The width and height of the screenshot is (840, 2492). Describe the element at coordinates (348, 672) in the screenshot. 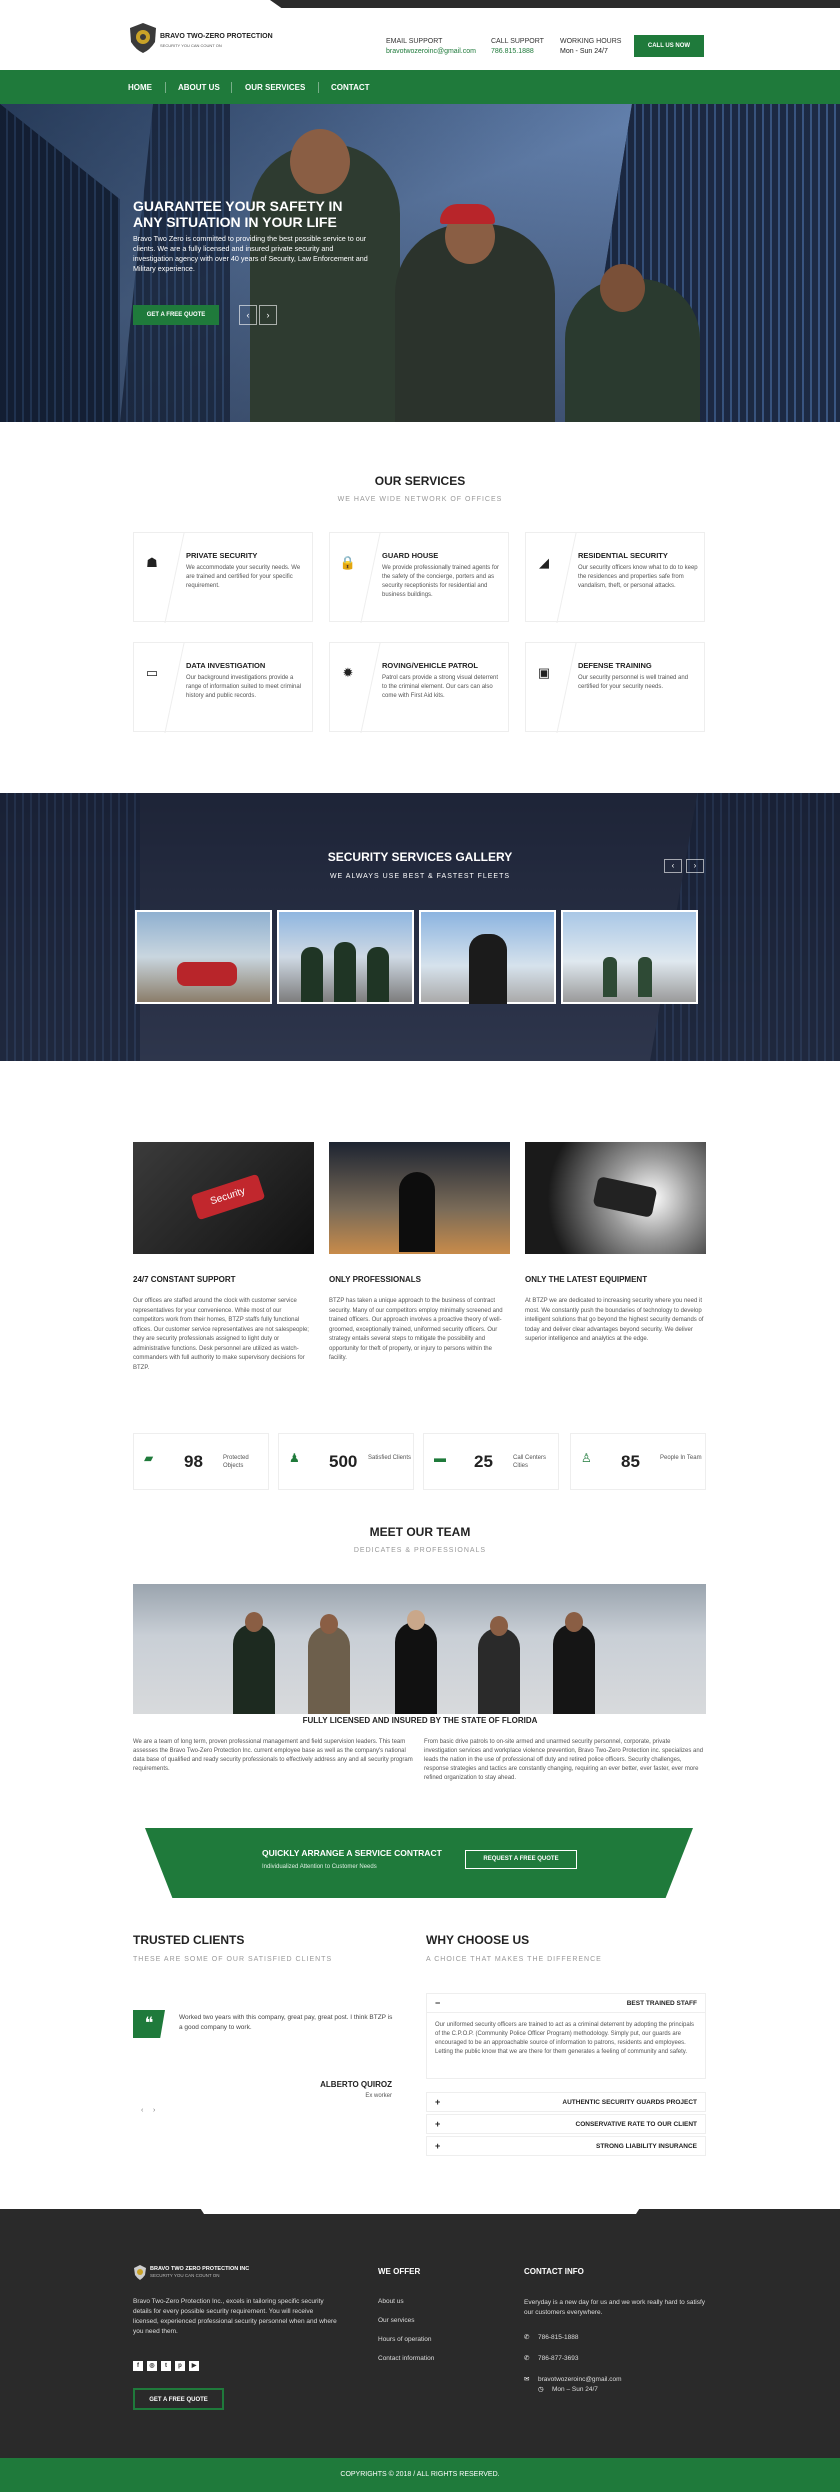

I see `siren-icon: ✹` at that location.